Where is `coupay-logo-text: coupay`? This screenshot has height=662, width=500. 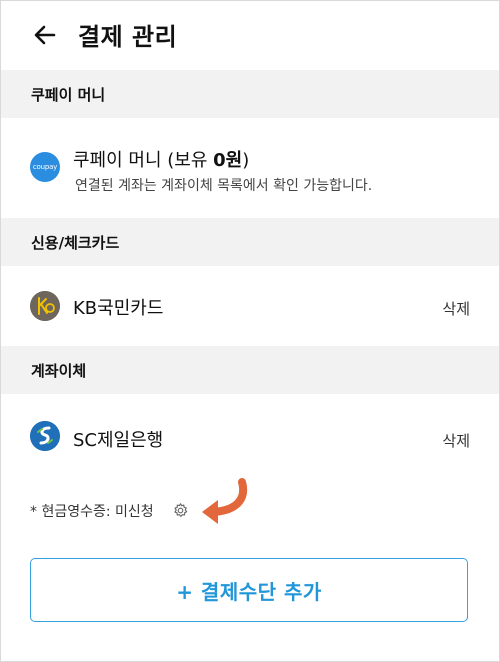 coupay-logo-text: coupay is located at coordinates (45, 167).